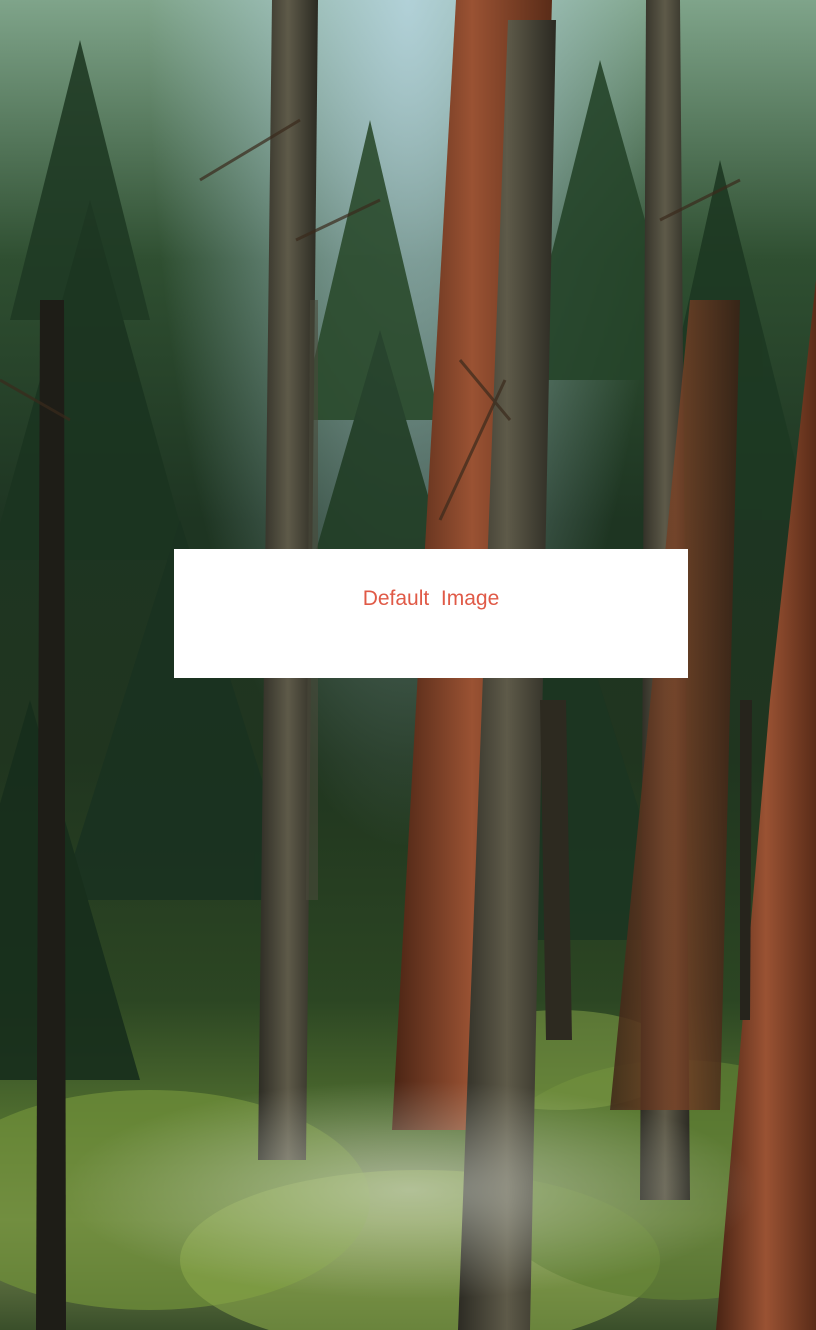  Describe the element at coordinates (431, 598) in the screenshot. I see `placeholder-label: Default Image` at that location.